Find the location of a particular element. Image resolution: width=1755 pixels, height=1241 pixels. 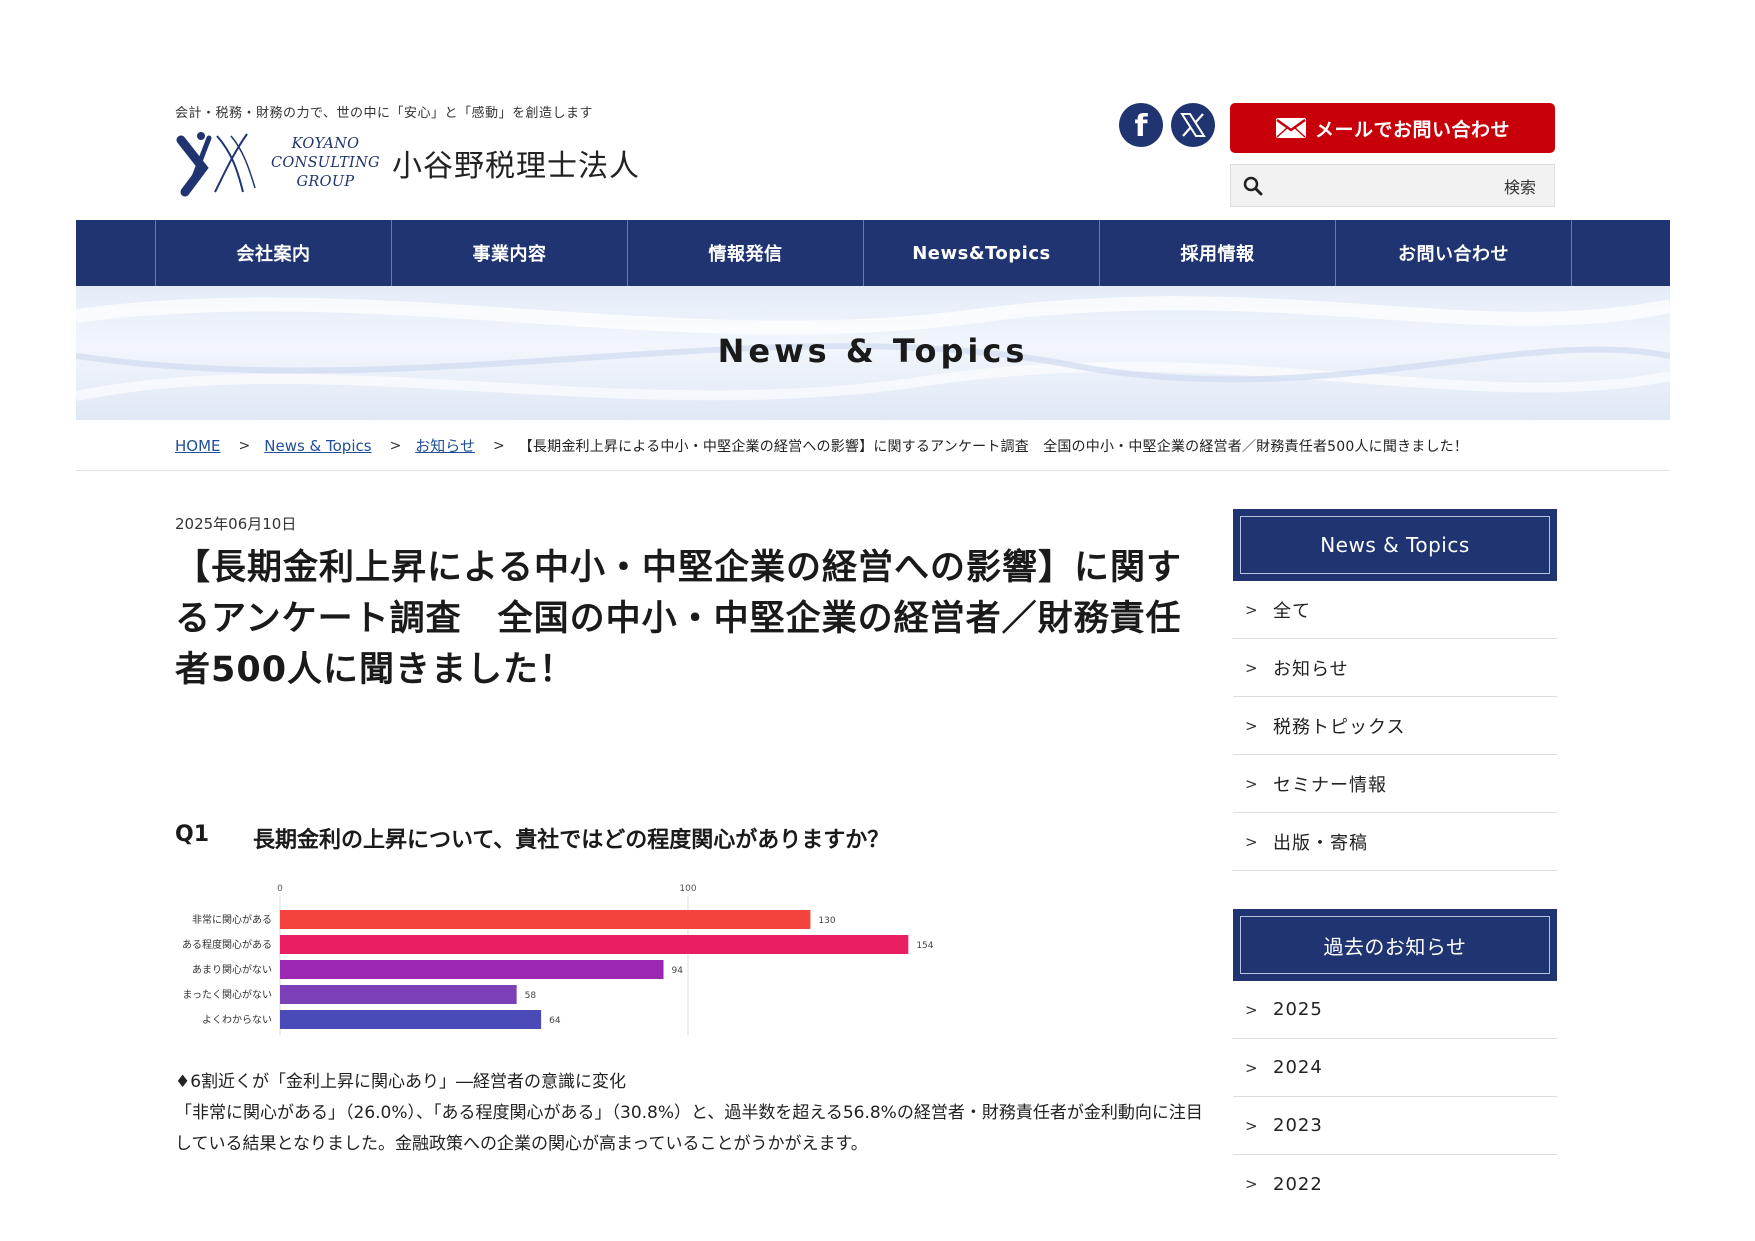

x-link is located at coordinates (1193, 125).